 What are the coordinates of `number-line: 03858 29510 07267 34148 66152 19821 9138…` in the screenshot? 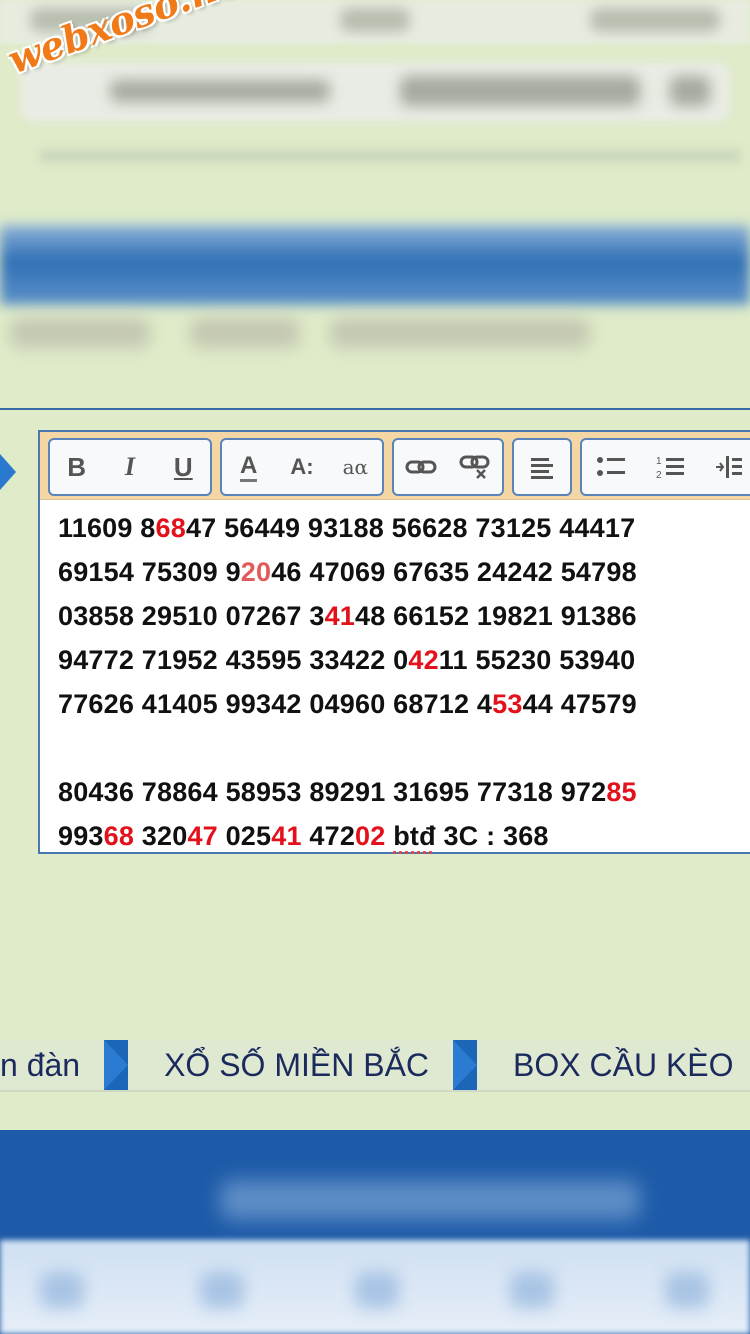 It's located at (404, 616).